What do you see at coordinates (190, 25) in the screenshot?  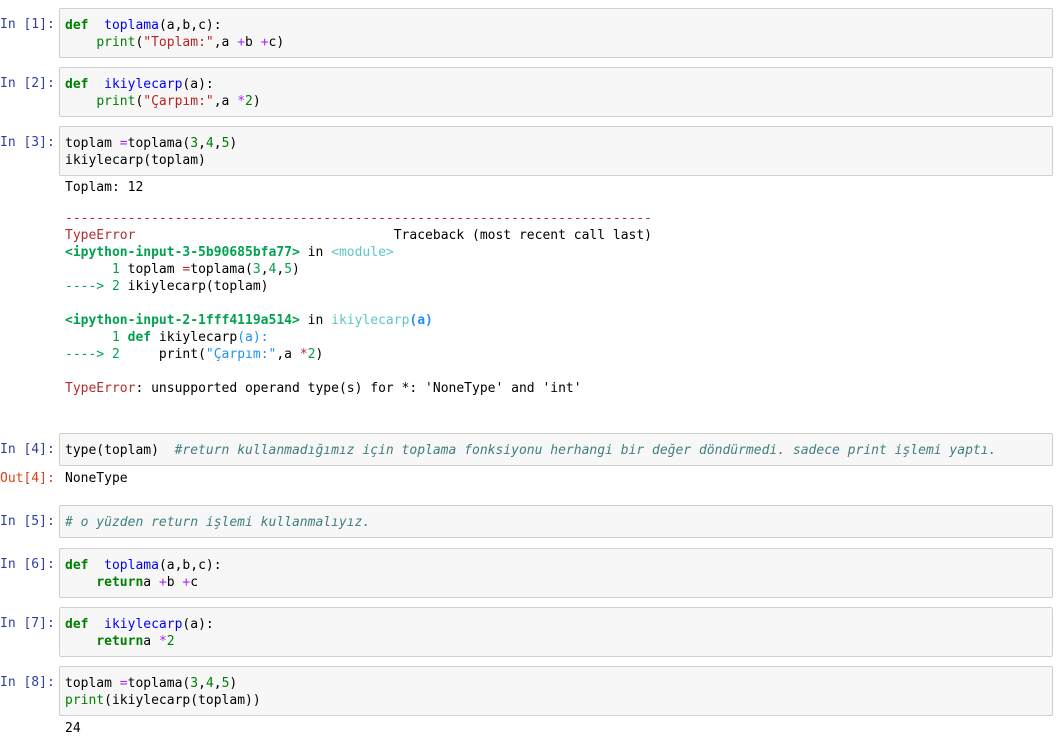 I see `code-token: (a,b,c):` at bounding box center [190, 25].